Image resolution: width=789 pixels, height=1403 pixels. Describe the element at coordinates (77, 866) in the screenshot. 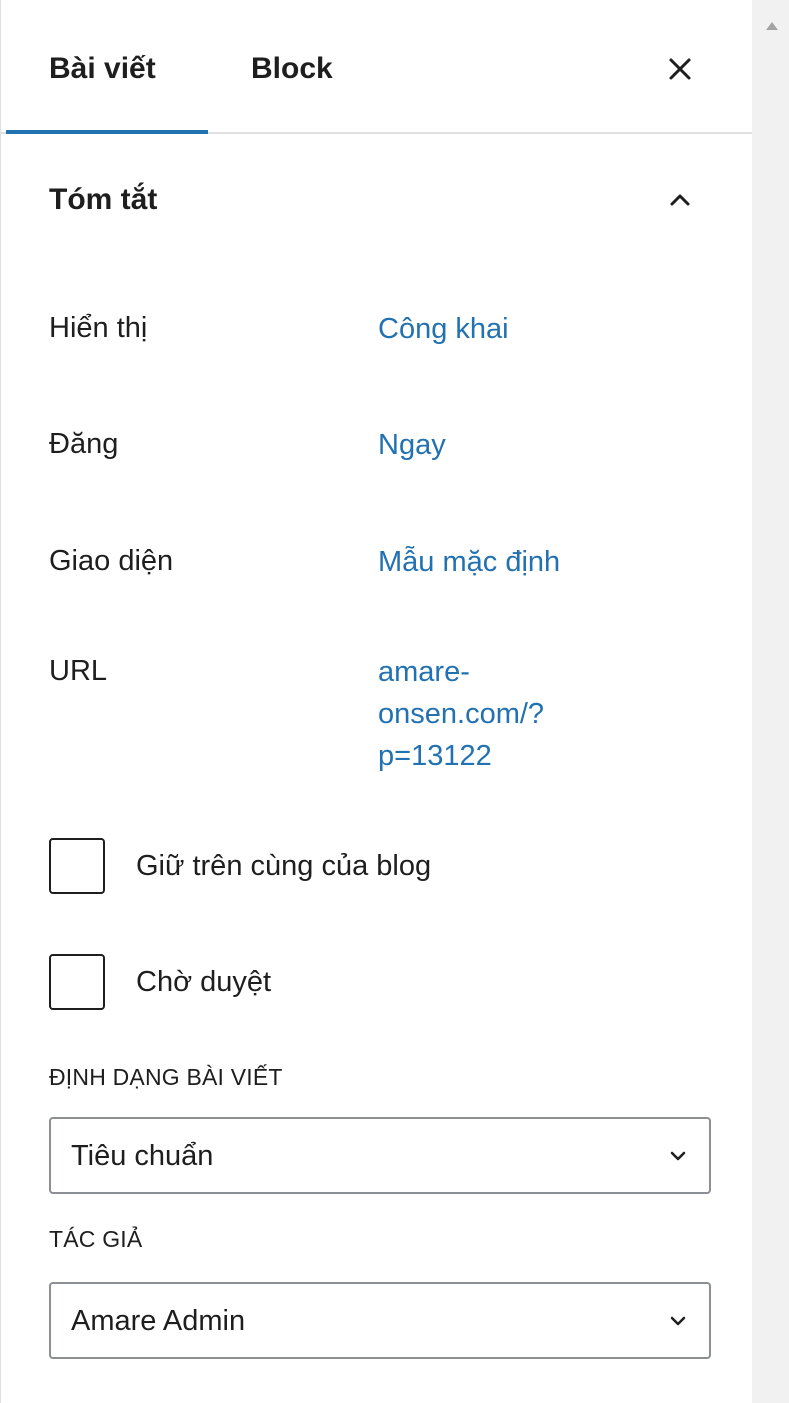

I see `sticky-checkbox` at that location.